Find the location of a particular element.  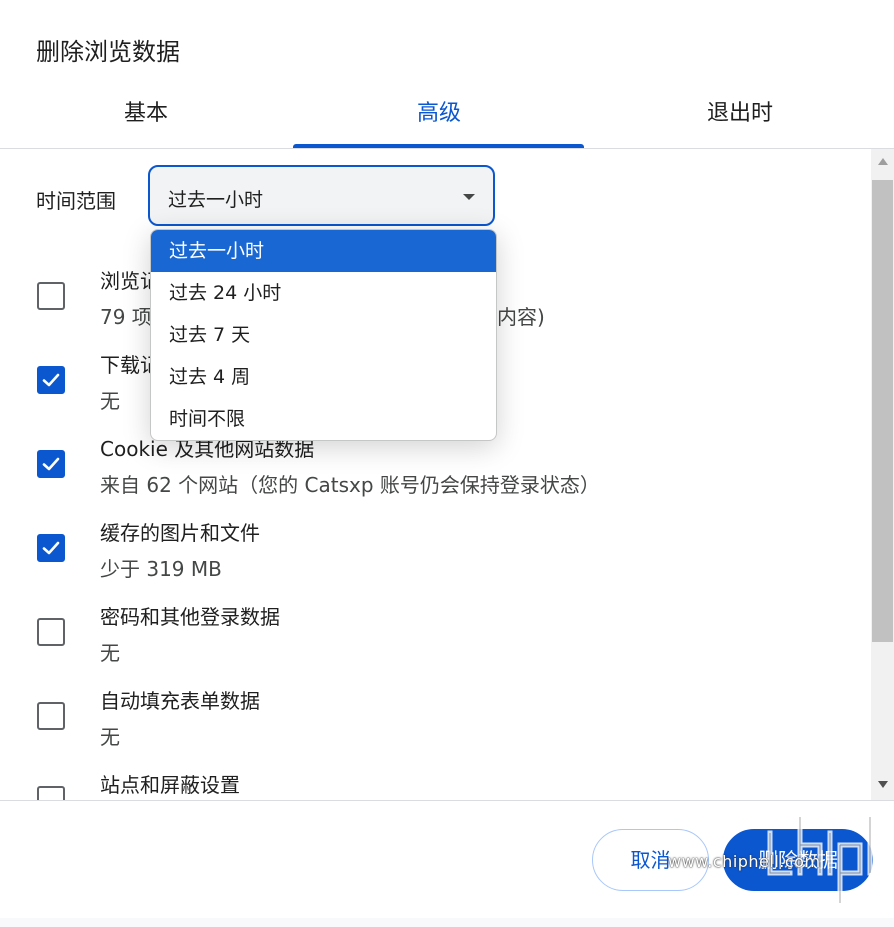

footer-divider is located at coordinates (447, 800).